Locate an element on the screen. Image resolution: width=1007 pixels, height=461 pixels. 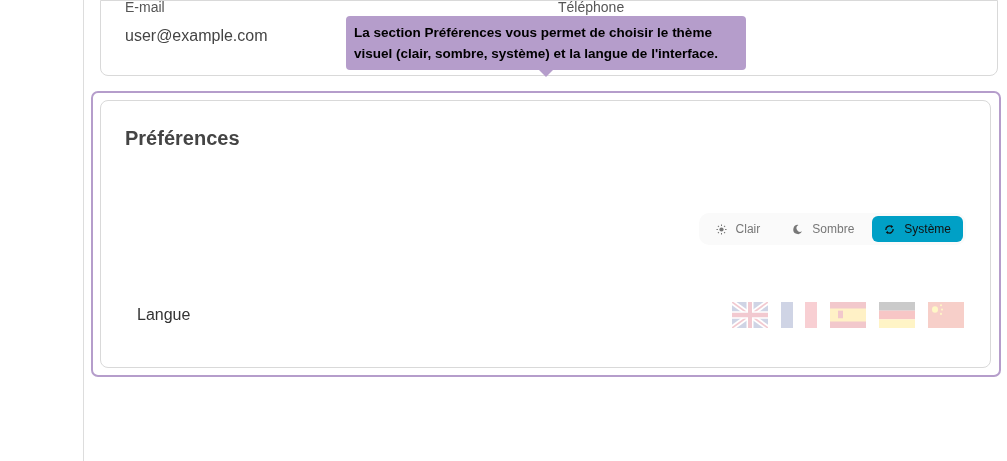
tooltip-pointer is located at coordinates (546, 73).